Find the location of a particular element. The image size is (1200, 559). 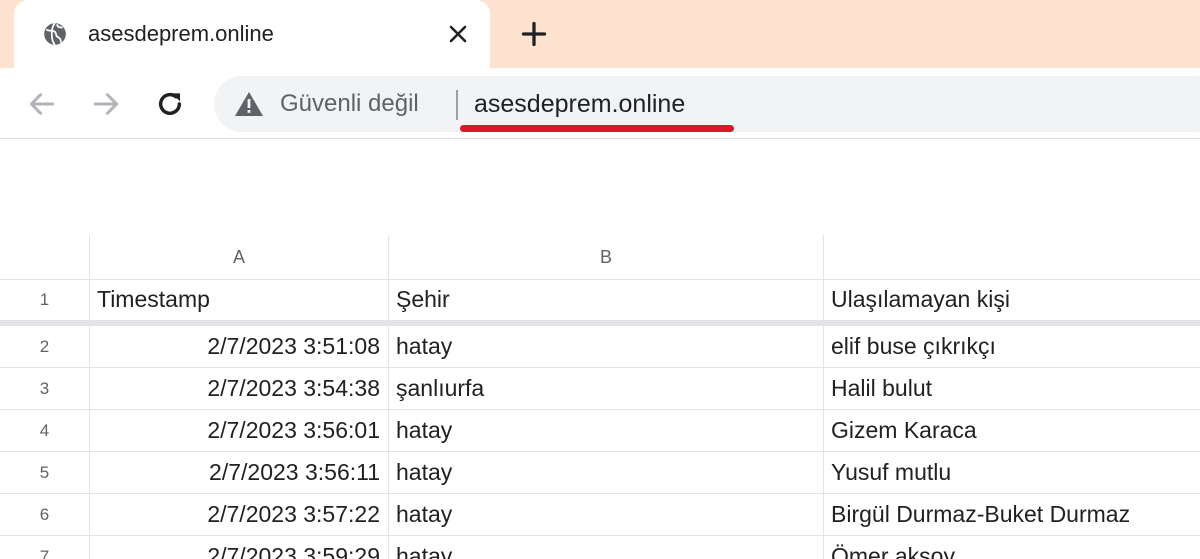

cell: şanlıurfa is located at coordinates (606, 388).